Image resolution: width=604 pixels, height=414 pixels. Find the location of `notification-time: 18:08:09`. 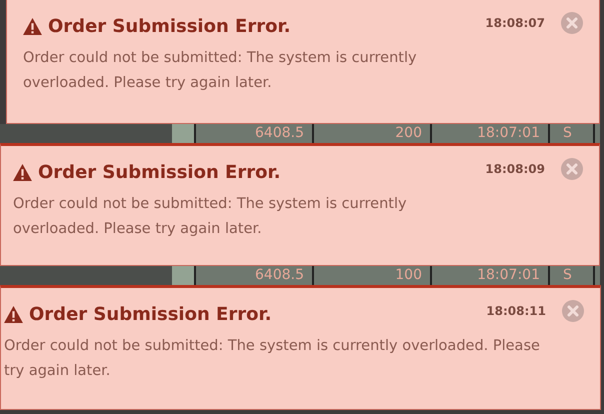

notification-time: 18:08:09 is located at coordinates (515, 169).